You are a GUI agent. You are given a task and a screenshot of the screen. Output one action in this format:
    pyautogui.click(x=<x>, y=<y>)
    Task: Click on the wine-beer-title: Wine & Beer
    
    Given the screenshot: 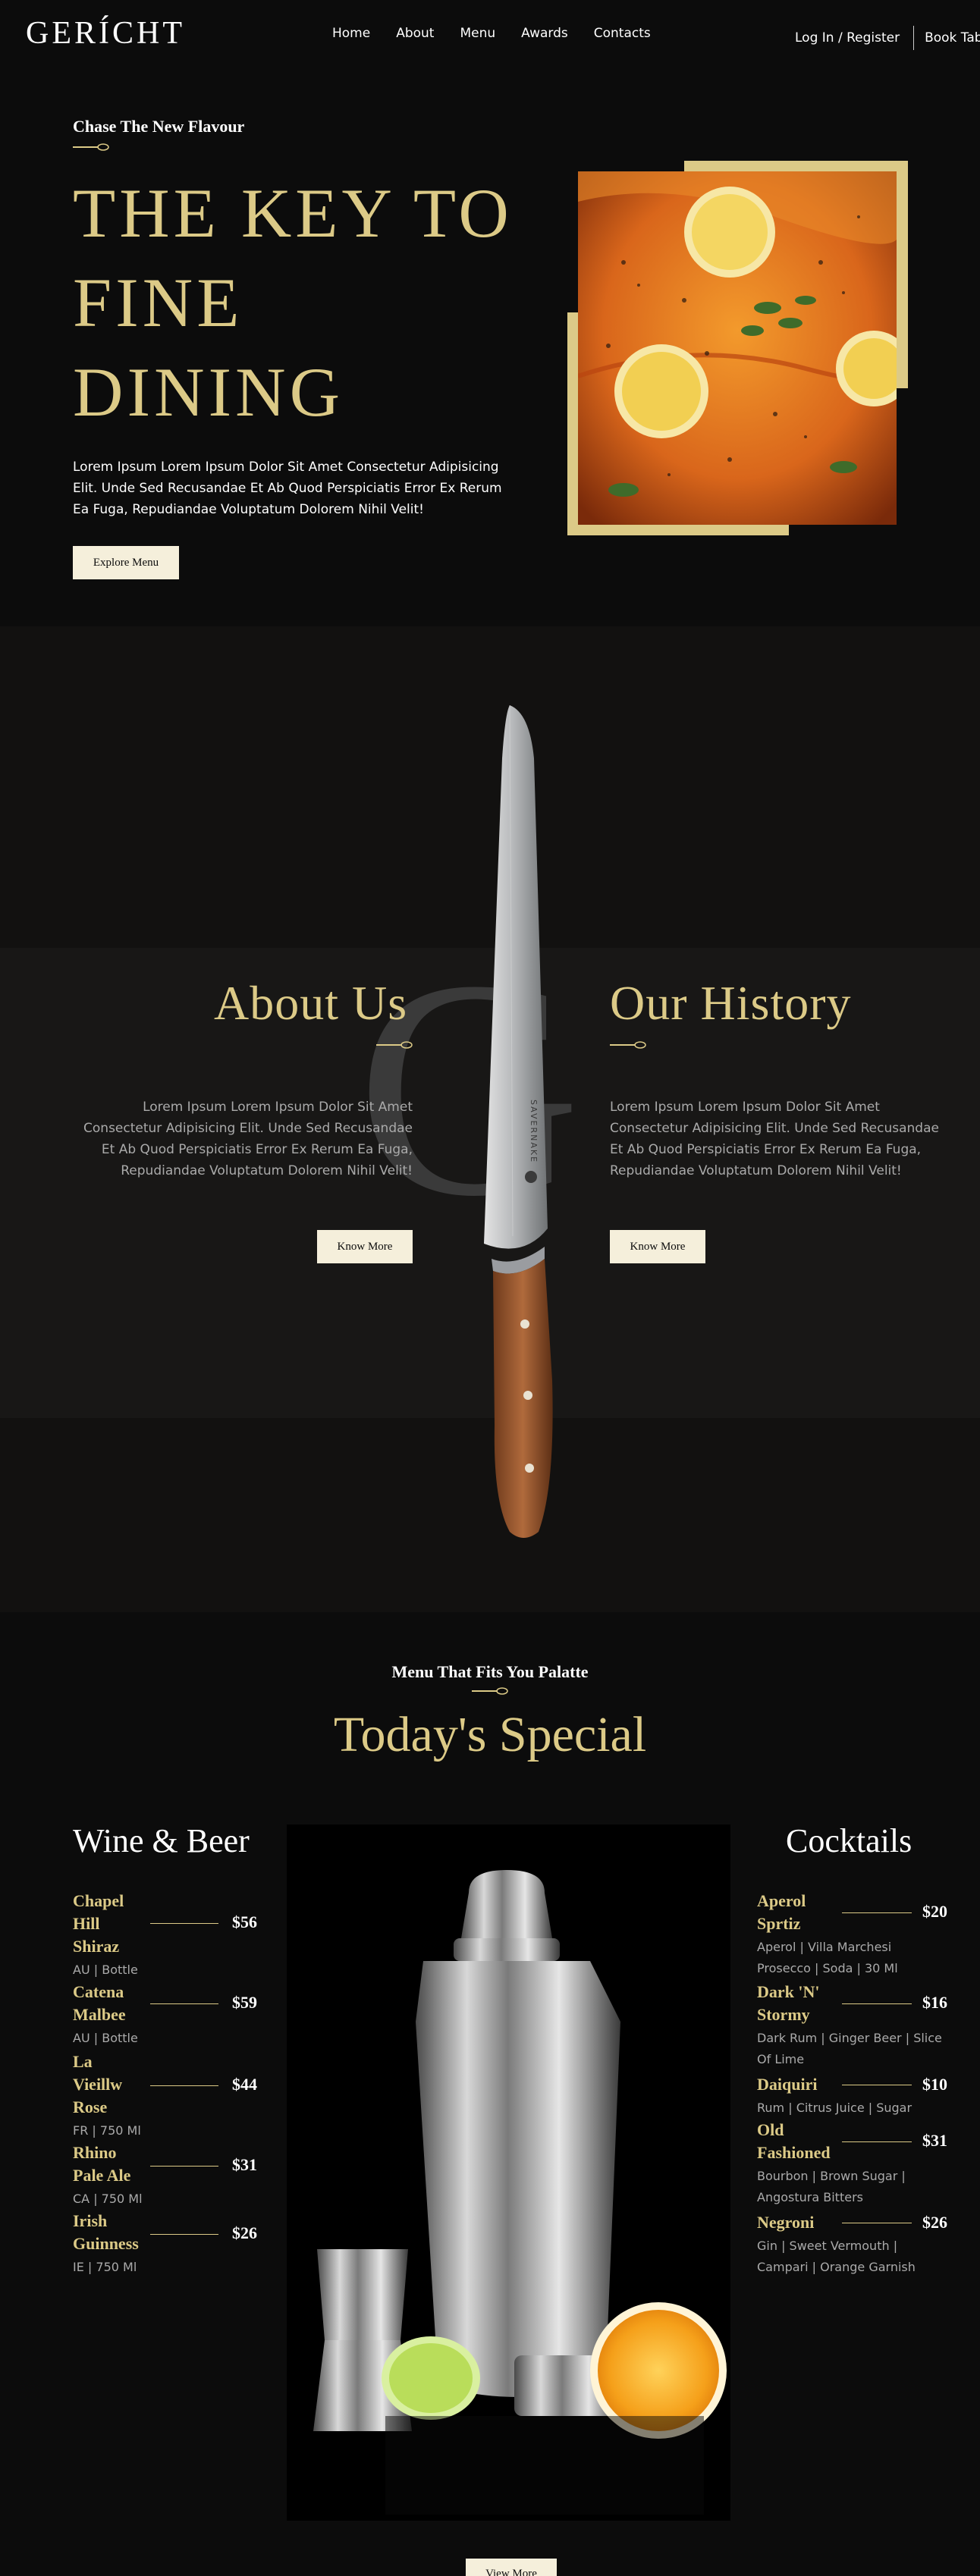 What is the action you would take?
    pyautogui.click(x=161, y=1840)
    